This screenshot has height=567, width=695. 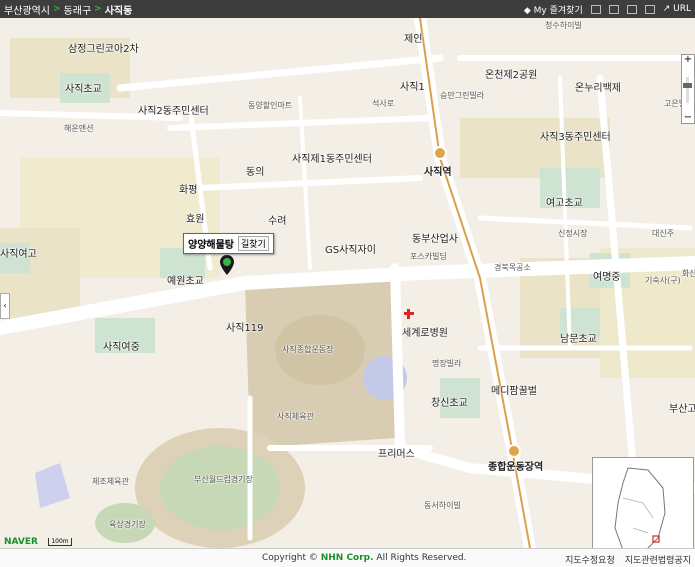 What do you see at coordinates (688, 118) in the screenshot?
I see `zoom-out-button: −` at bounding box center [688, 118].